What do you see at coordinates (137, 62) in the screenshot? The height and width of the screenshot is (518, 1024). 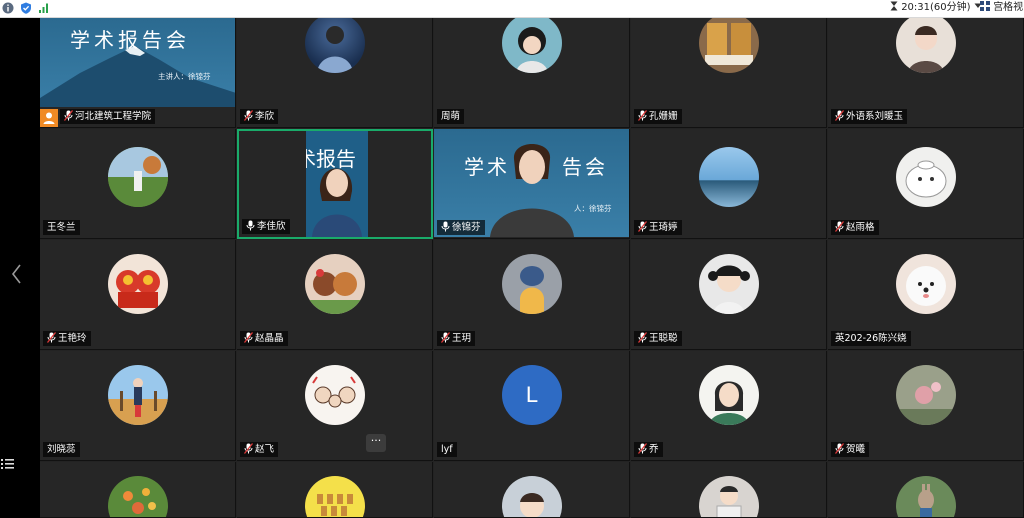 I see `lecture-banner: 学术报告会 主讲人：徐锦芬` at bounding box center [137, 62].